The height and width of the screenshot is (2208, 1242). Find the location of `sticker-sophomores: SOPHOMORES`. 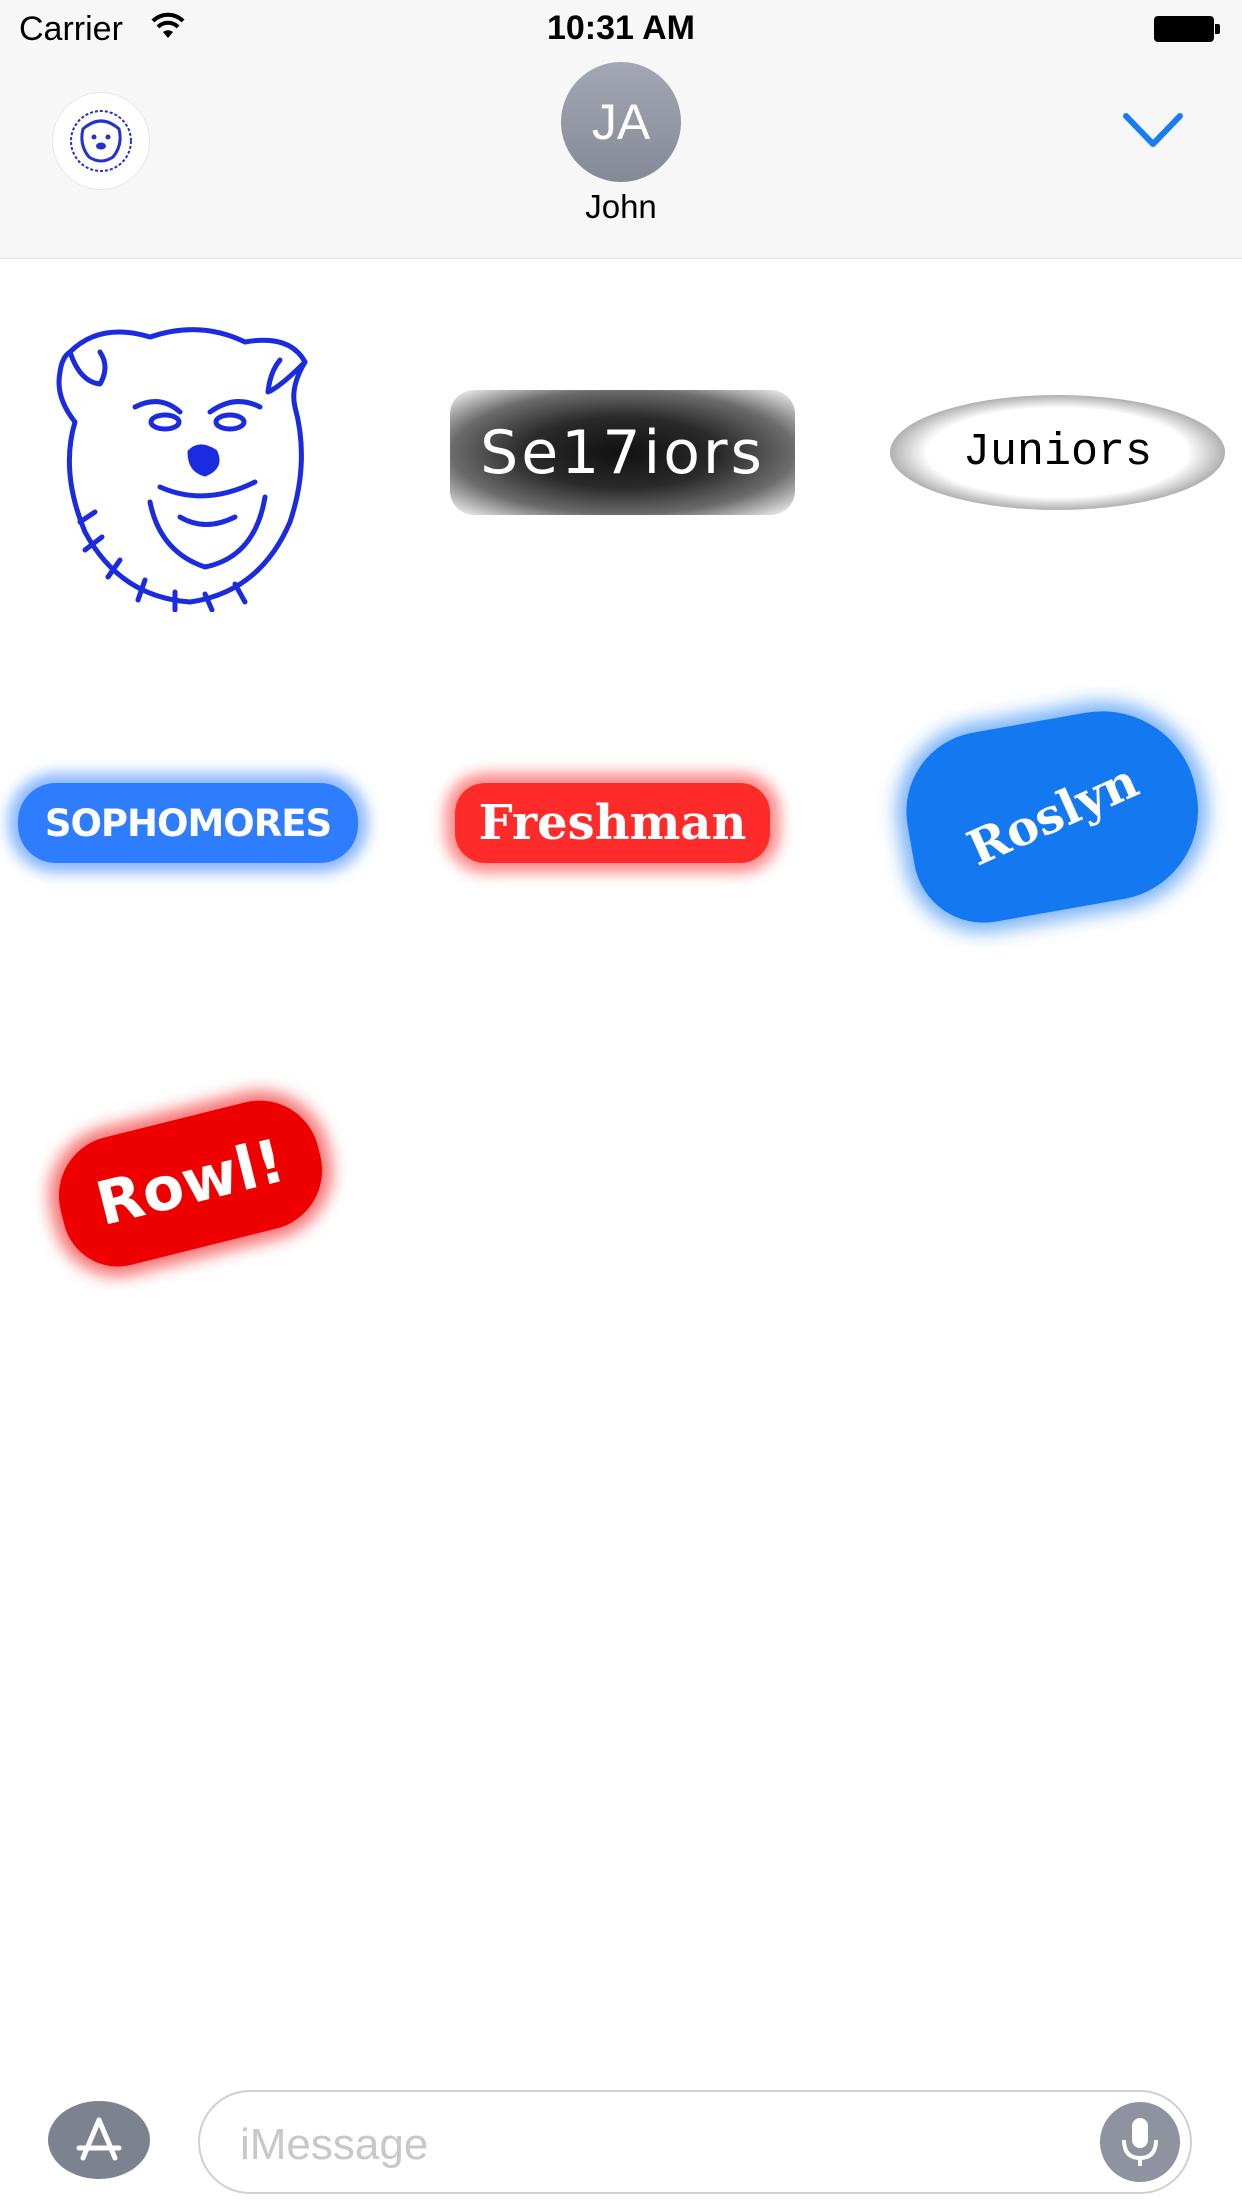

sticker-sophomores: SOPHOMORES is located at coordinates (188, 823).